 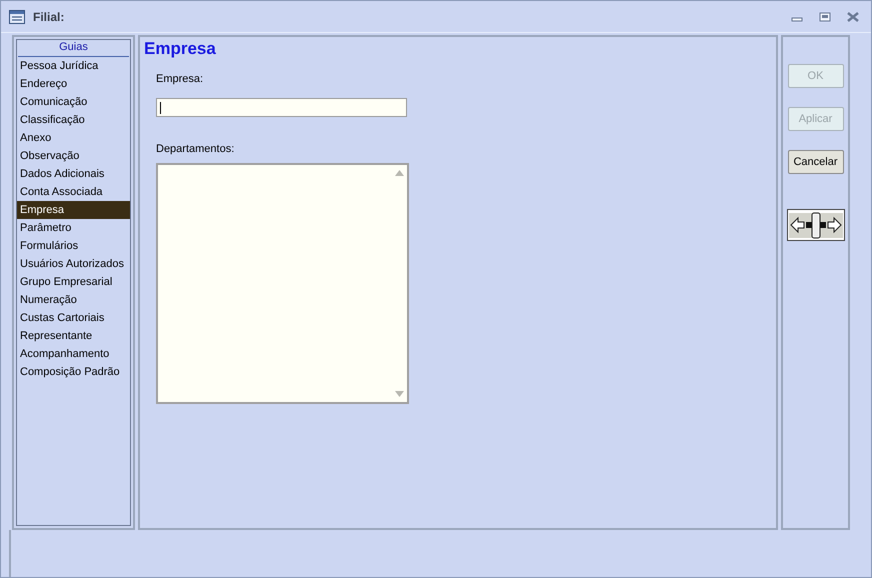 What do you see at coordinates (73, 210) in the screenshot?
I see `sidebar-item: Empresa` at bounding box center [73, 210].